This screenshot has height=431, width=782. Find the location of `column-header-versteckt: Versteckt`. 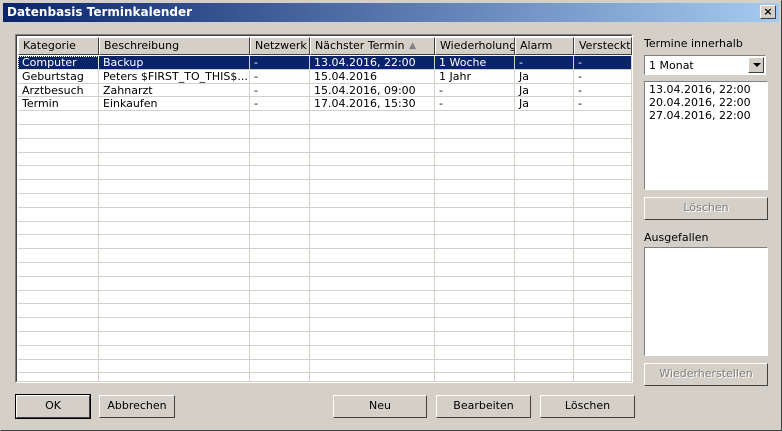

column-header-versteckt: Versteckt is located at coordinates (603, 46).